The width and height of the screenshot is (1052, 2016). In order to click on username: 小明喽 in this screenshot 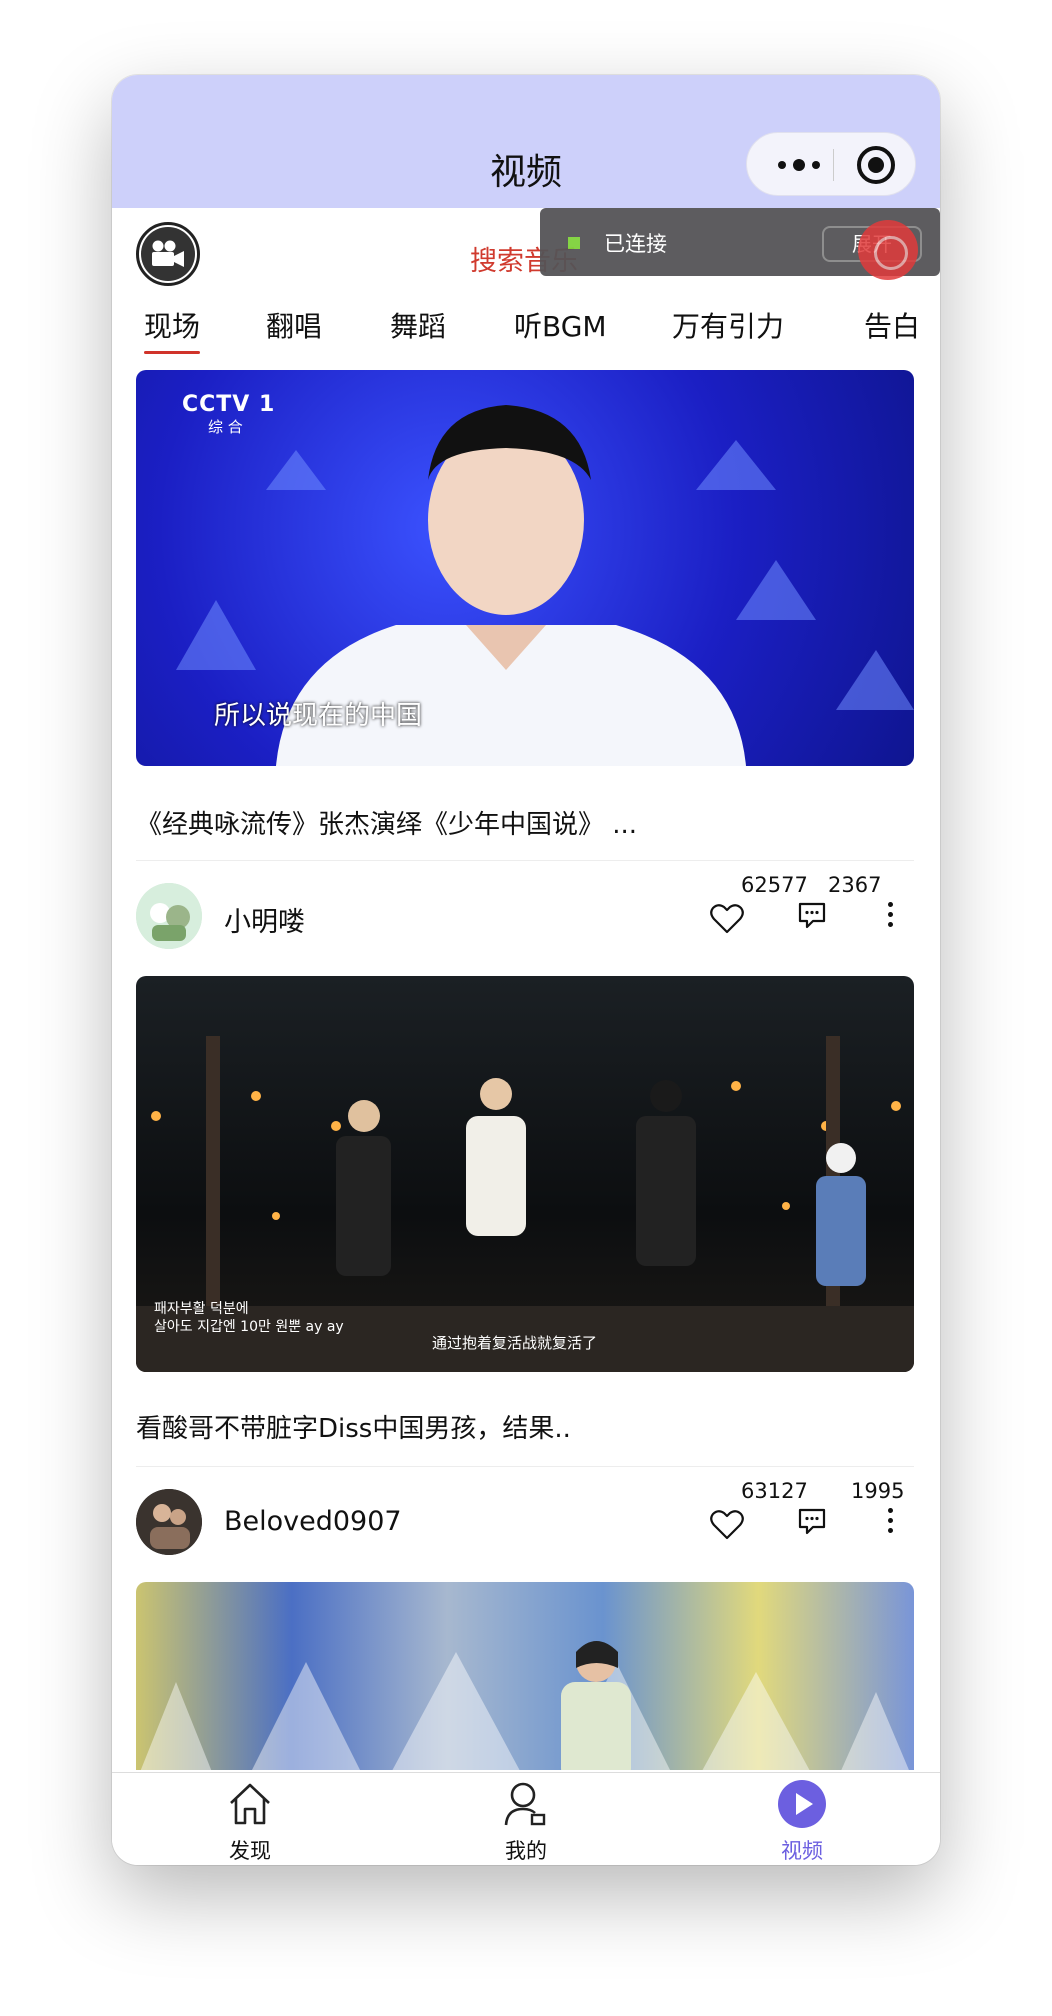, I will do `click(264, 919)`.